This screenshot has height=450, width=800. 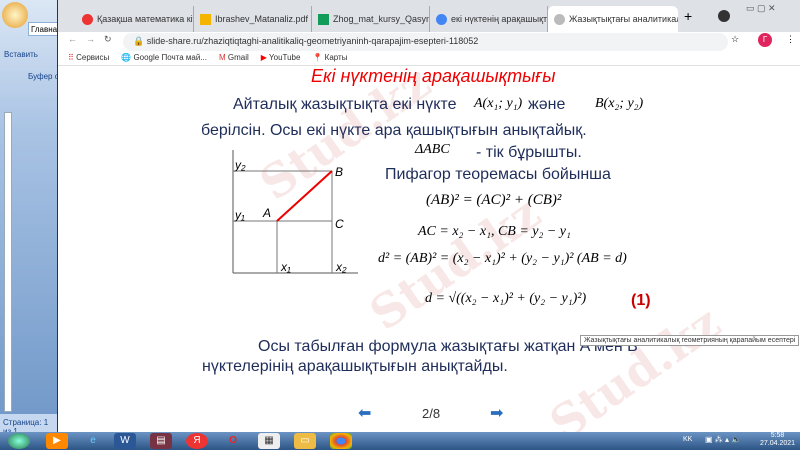 I want to click on label-y2: y₂, so click(x=240, y=165).